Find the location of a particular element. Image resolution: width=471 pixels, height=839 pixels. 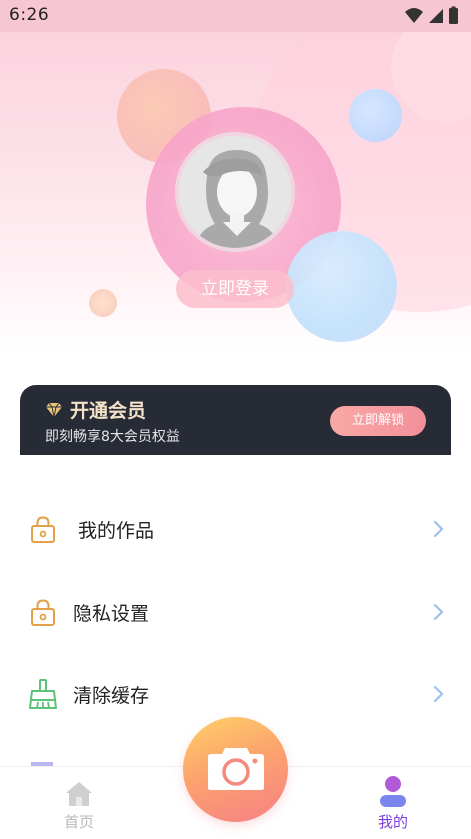

battery-icon is located at coordinates (453, 16).